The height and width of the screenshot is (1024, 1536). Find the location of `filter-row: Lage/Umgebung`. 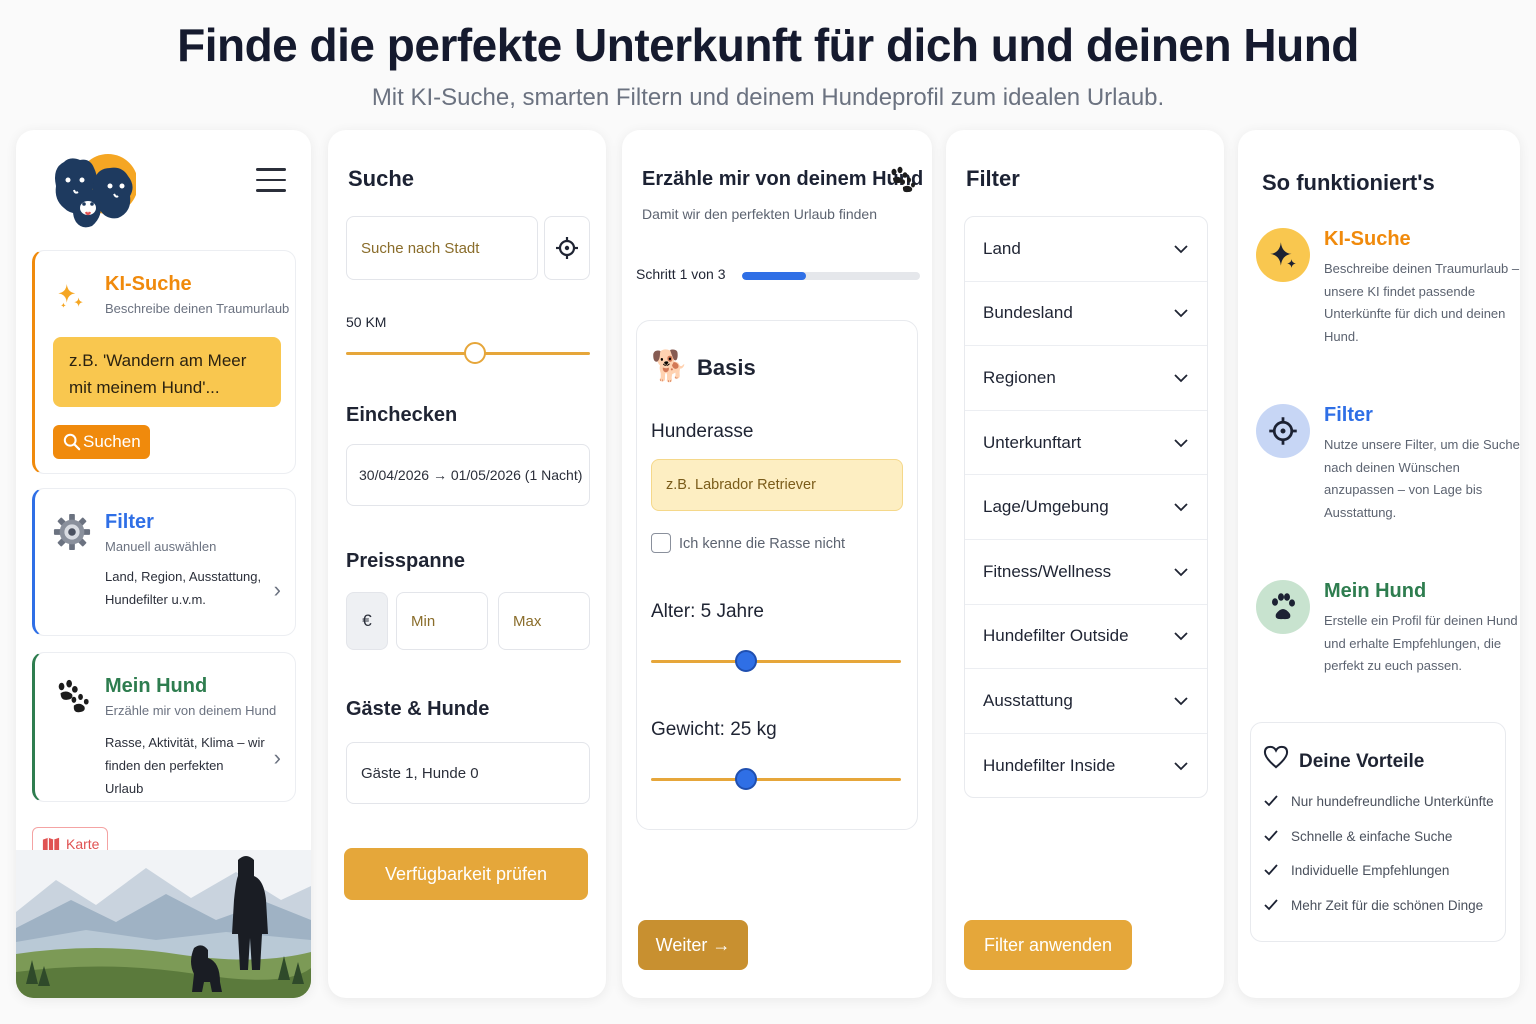

filter-row: Lage/Umgebung is located at coordinates (1086, 507).